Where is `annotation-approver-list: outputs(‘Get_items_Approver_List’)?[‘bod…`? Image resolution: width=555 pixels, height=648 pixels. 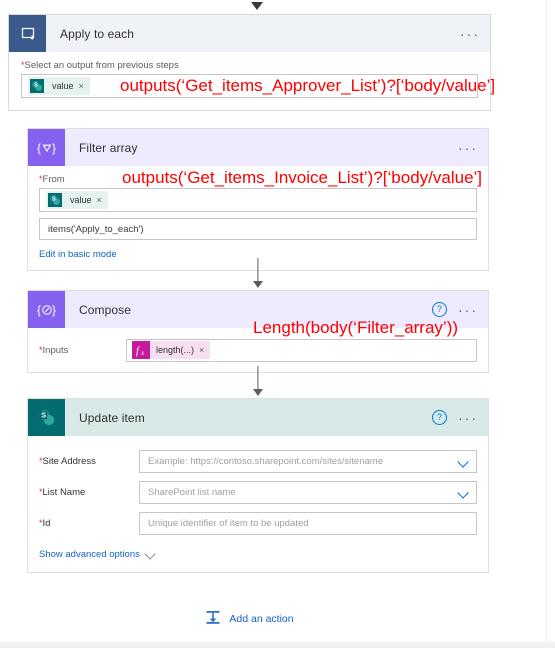
annotation-approver-list: outputs(‘Get_items_Approver_List’)?[‘bod… is located at coordinates (307, 86).